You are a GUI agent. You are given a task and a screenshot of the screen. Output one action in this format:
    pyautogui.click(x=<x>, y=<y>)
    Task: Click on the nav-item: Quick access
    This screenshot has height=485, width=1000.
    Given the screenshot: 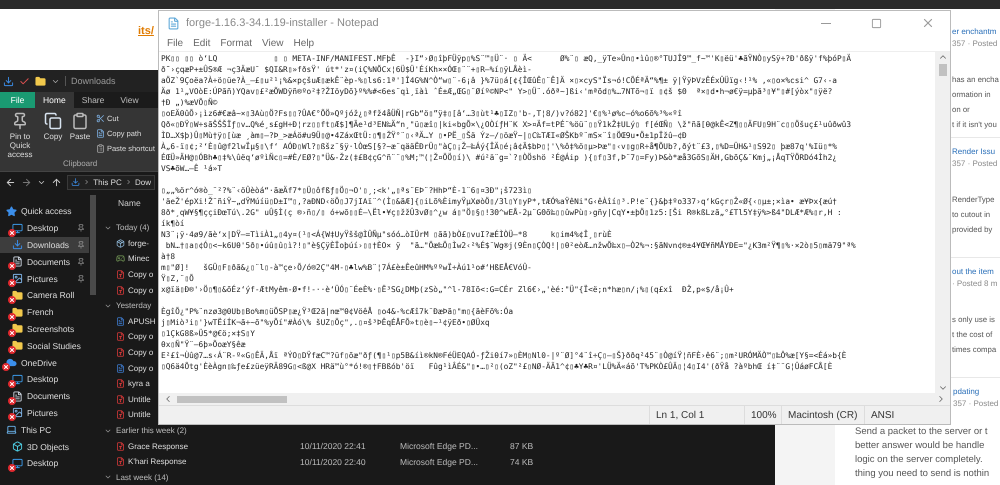 What is the action you would take?
    pyautogui.click(x=44, y=211)
    